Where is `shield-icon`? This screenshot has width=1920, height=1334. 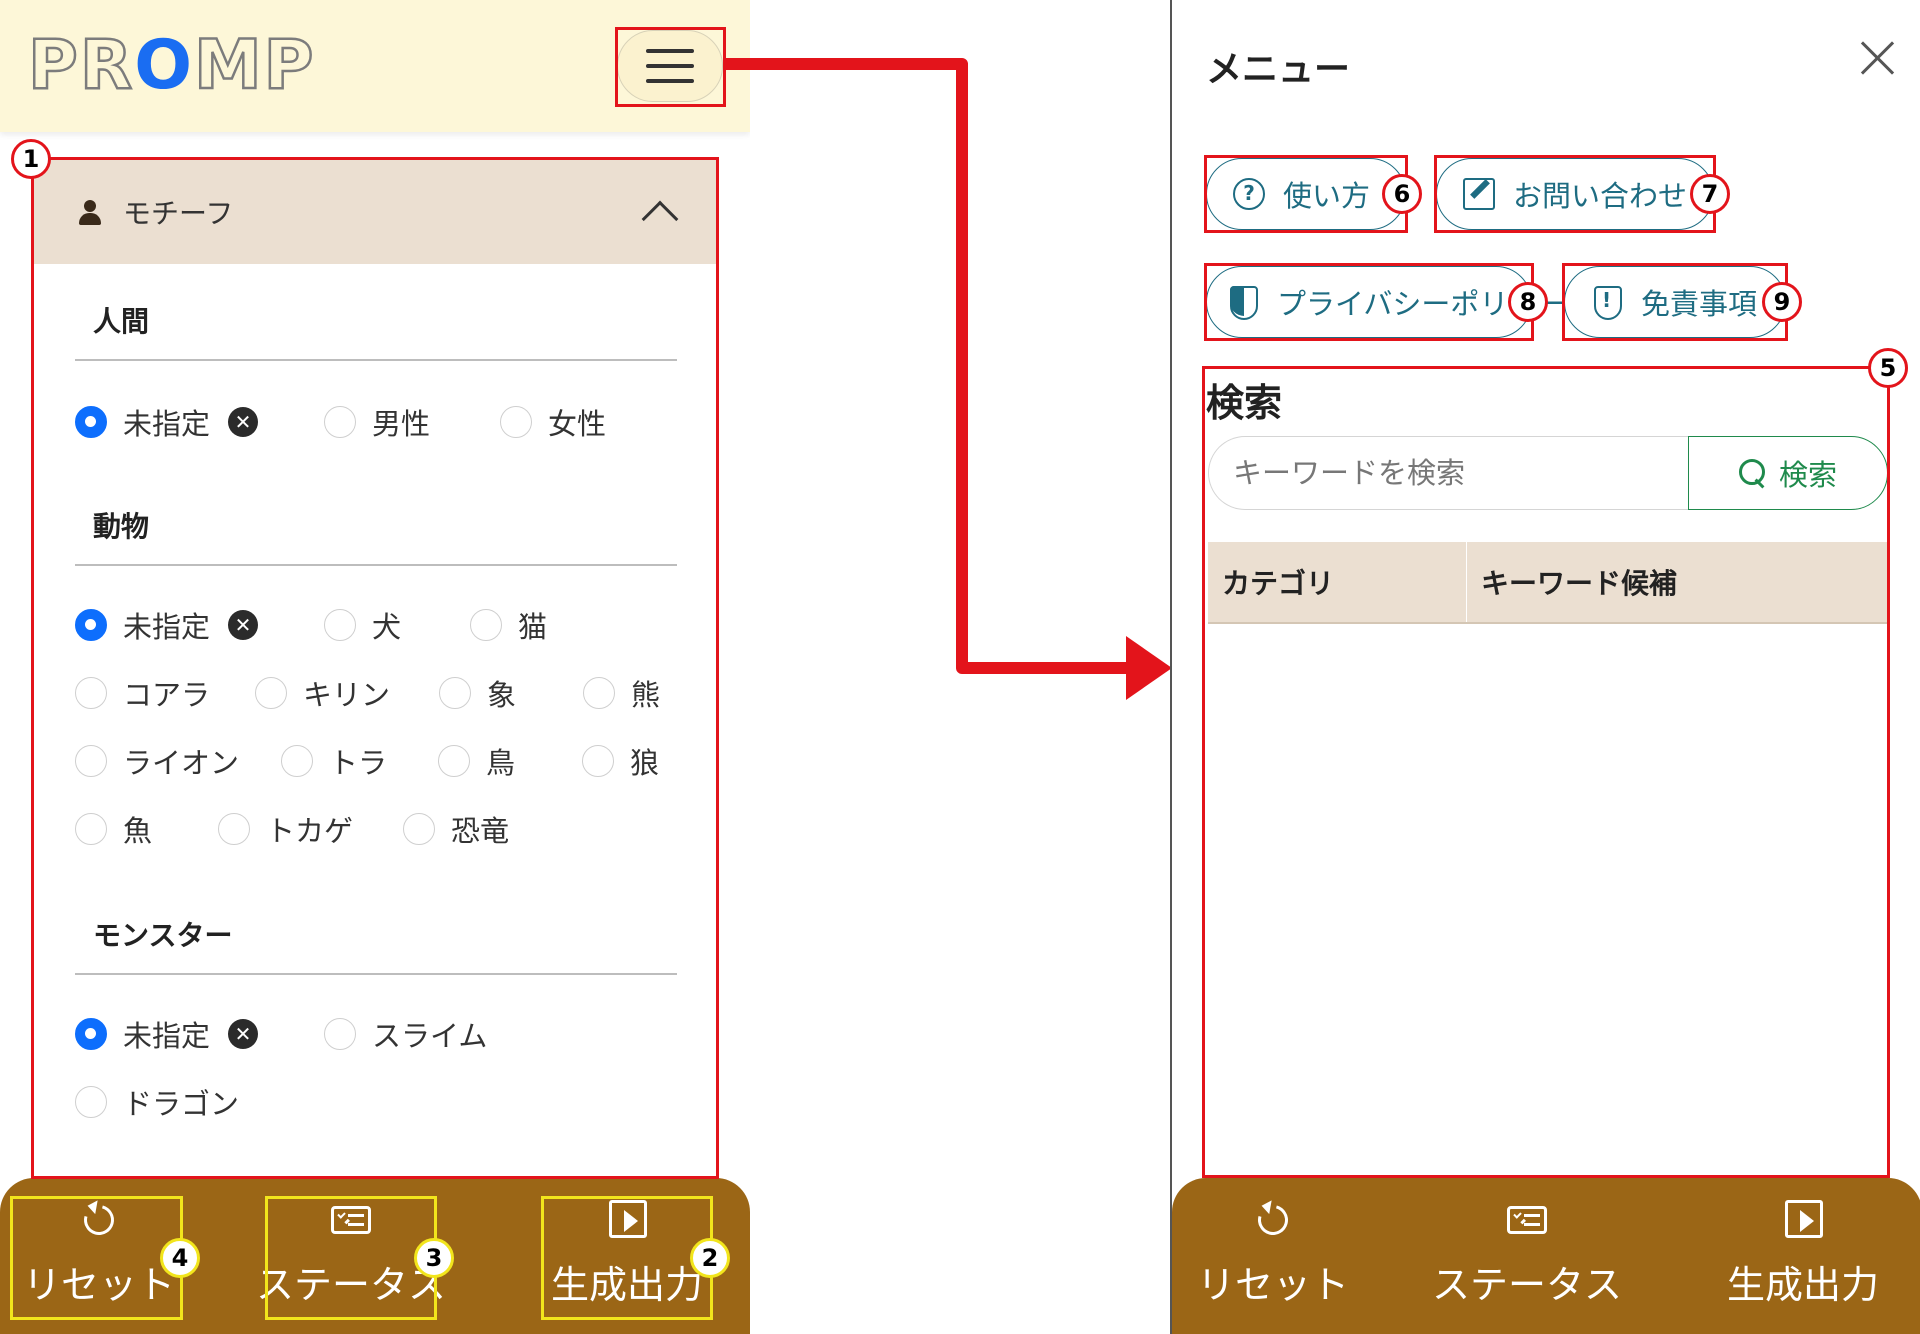 shield-icon is located at coordinates (1243, 303).